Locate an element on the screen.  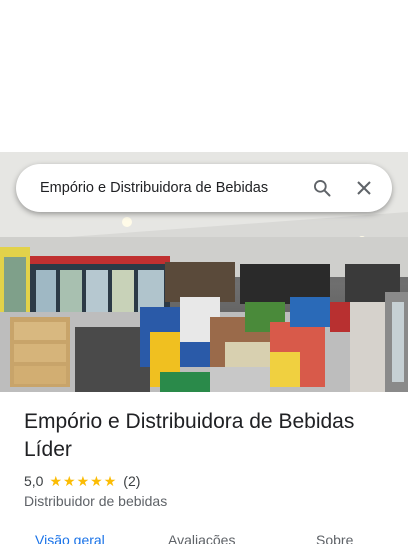
tab-overview: Visão geral is located at coordinates (70, 538).